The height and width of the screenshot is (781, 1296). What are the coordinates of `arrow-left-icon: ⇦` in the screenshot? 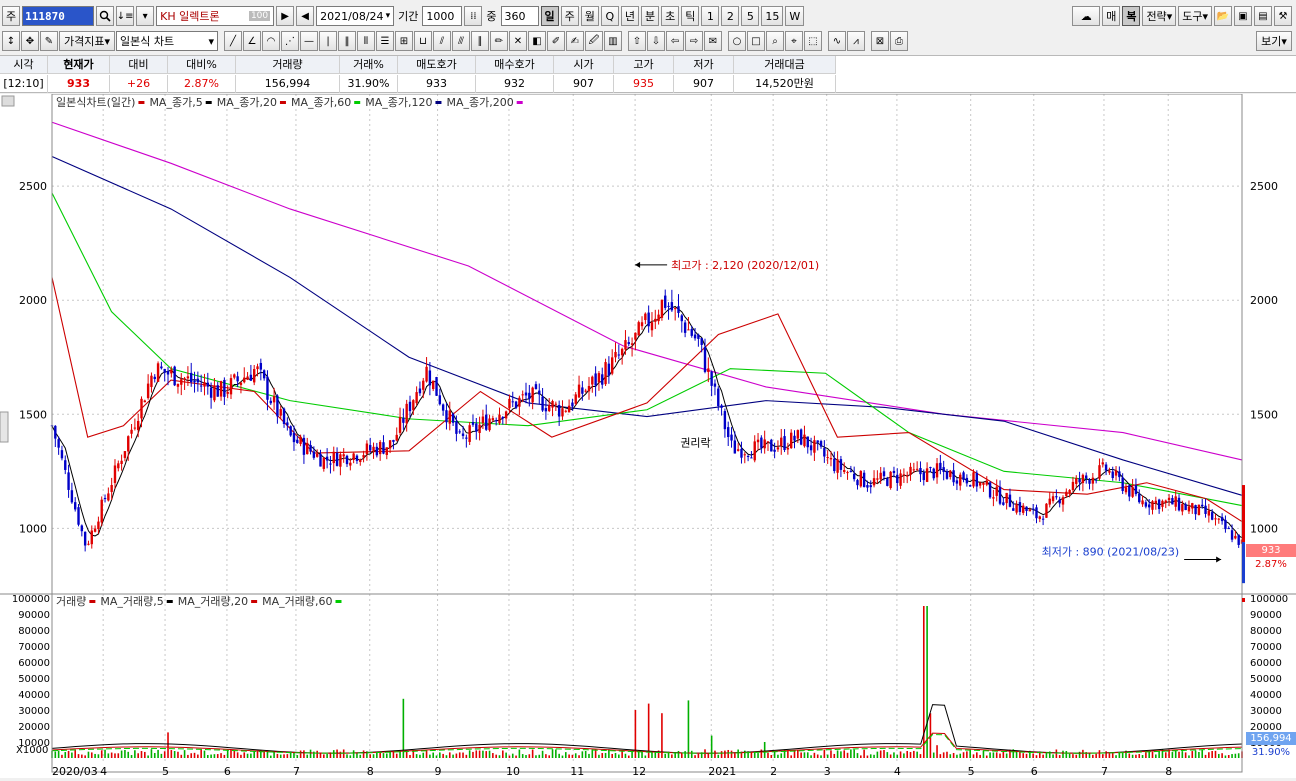 It's located at (675, 41).